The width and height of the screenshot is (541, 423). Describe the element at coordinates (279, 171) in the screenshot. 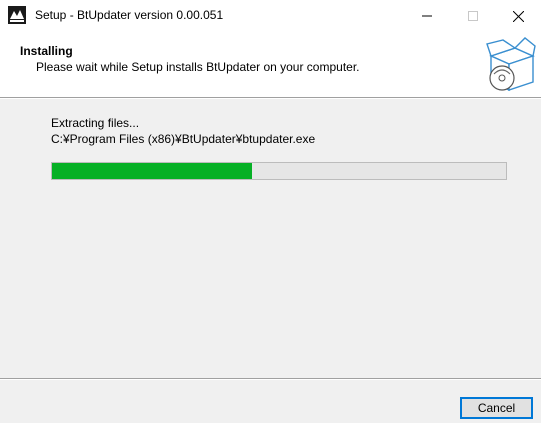

I see `install-progress-bar` at that location.